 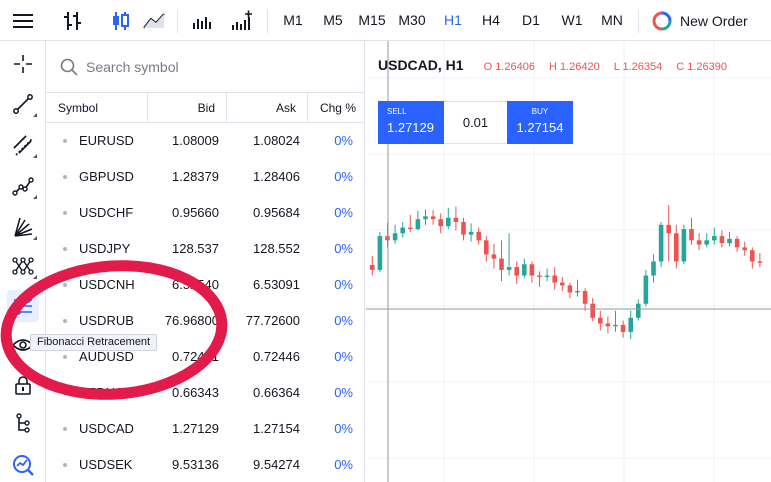 I want to click on timeframe-h1: H1, so click(x=453, y=20).